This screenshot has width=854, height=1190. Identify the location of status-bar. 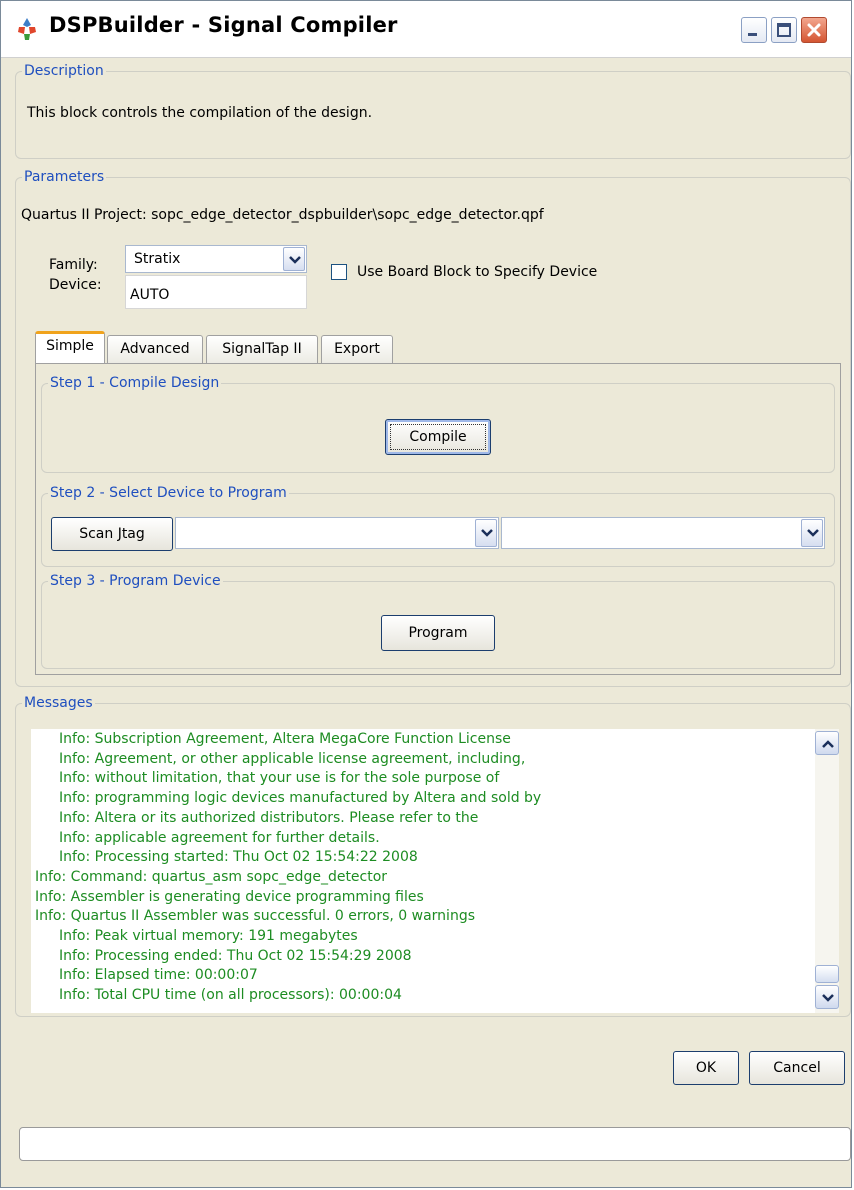
(435, 1144).